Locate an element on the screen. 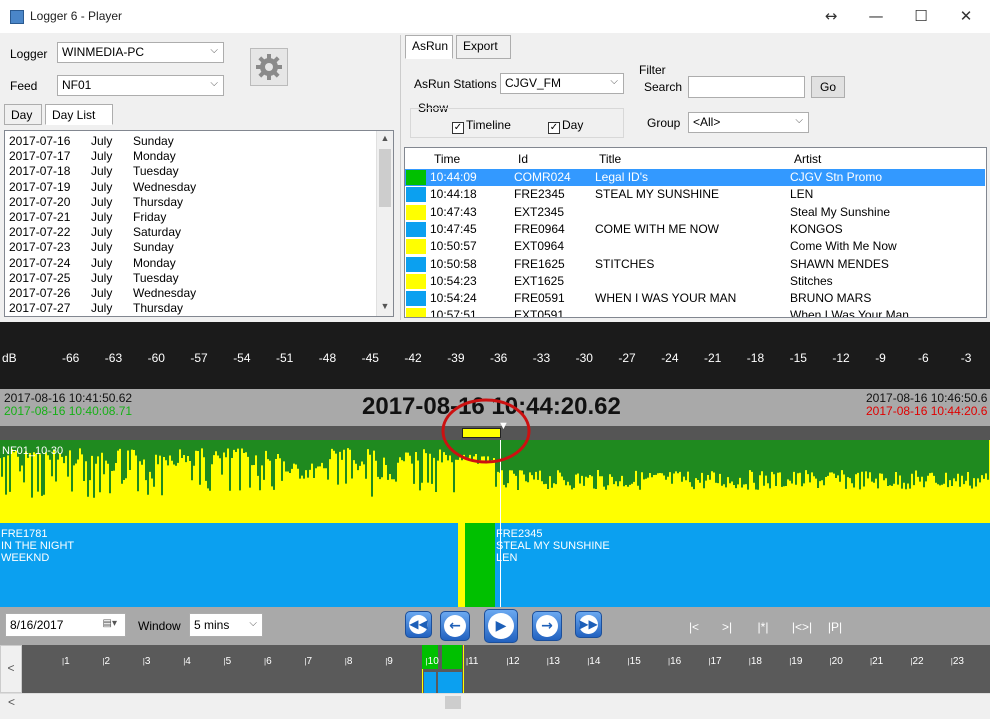 This screenshot has height=719, width=990. cell-title: Legal ID's is located at coordinates (621, 177).